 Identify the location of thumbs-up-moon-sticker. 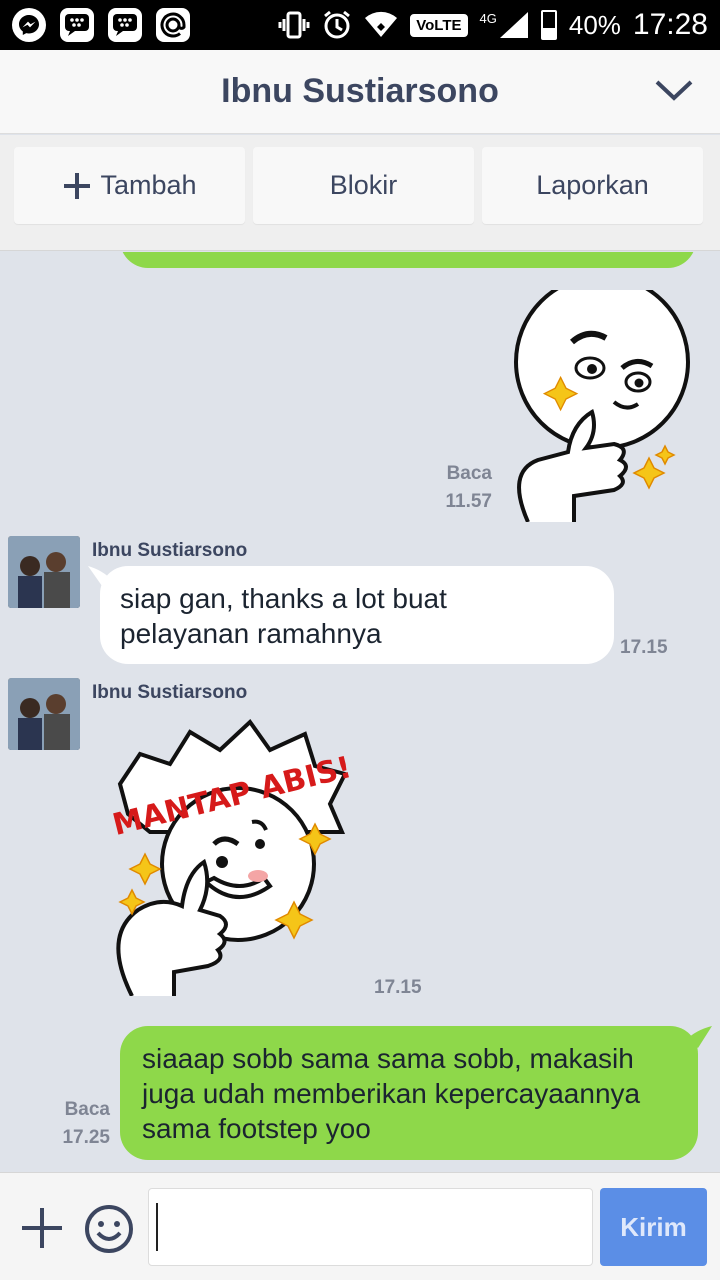
(604, 406).